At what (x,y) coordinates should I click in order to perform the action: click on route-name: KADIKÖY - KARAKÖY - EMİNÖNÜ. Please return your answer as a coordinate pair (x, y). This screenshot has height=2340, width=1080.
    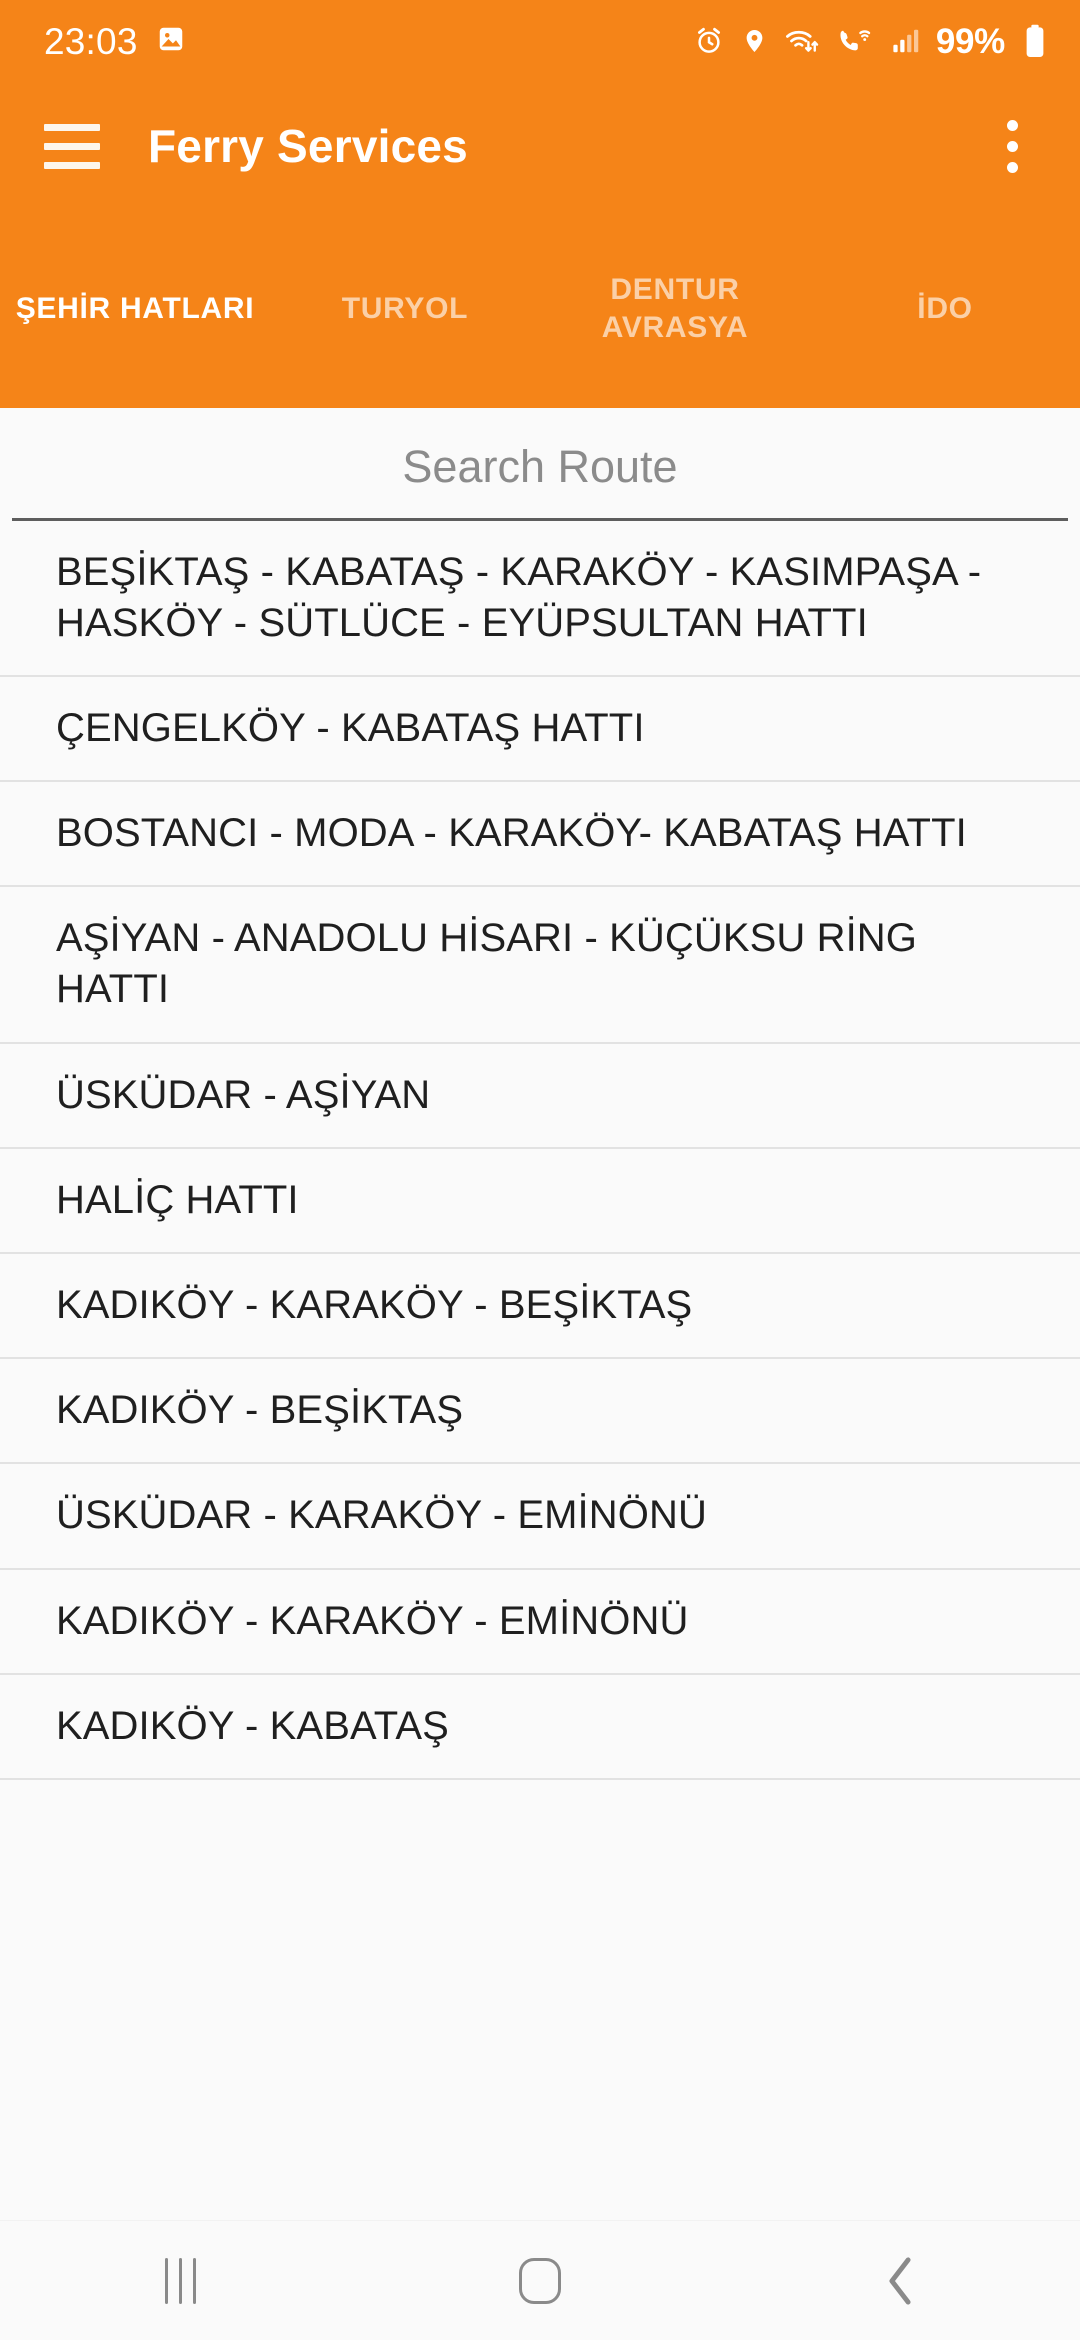
    Looking at the image, I should click on (372, 1620).